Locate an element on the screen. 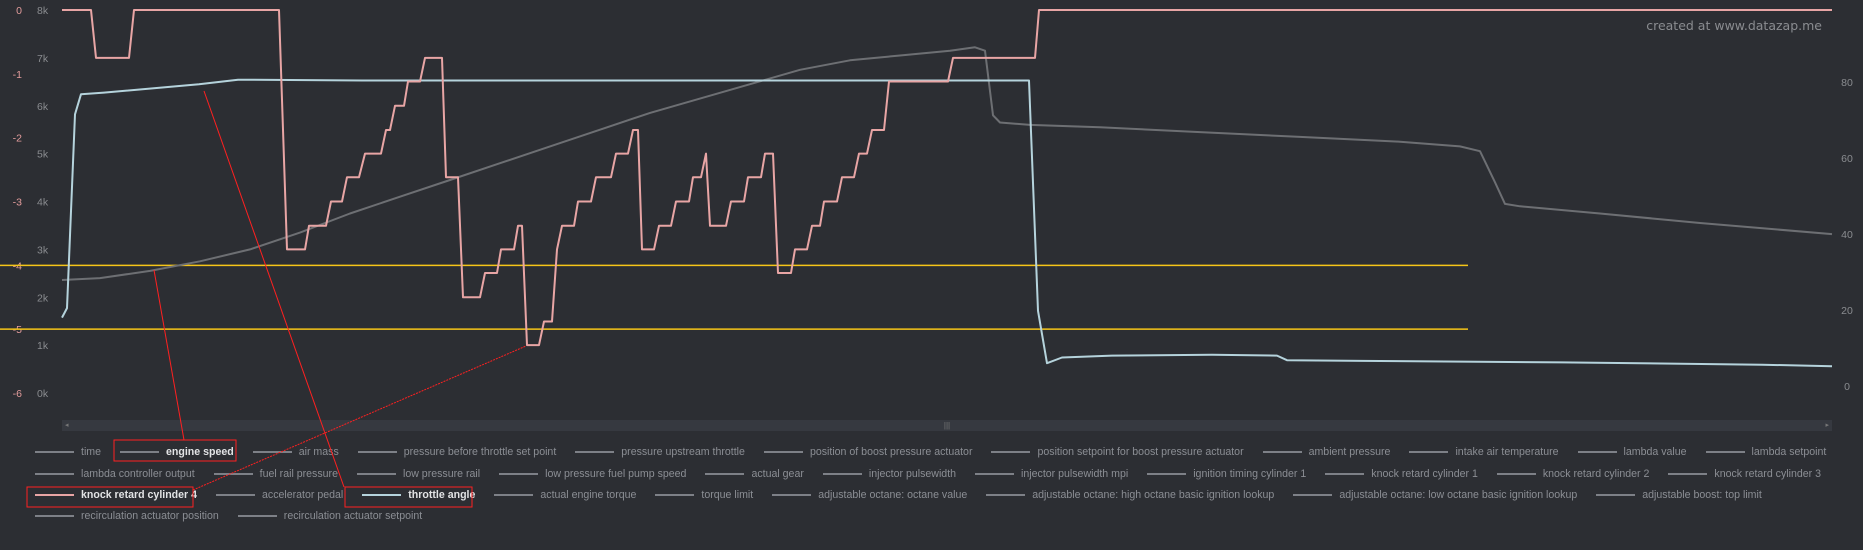  legend-label: low pressure rail is located at coordinates (441, 474).